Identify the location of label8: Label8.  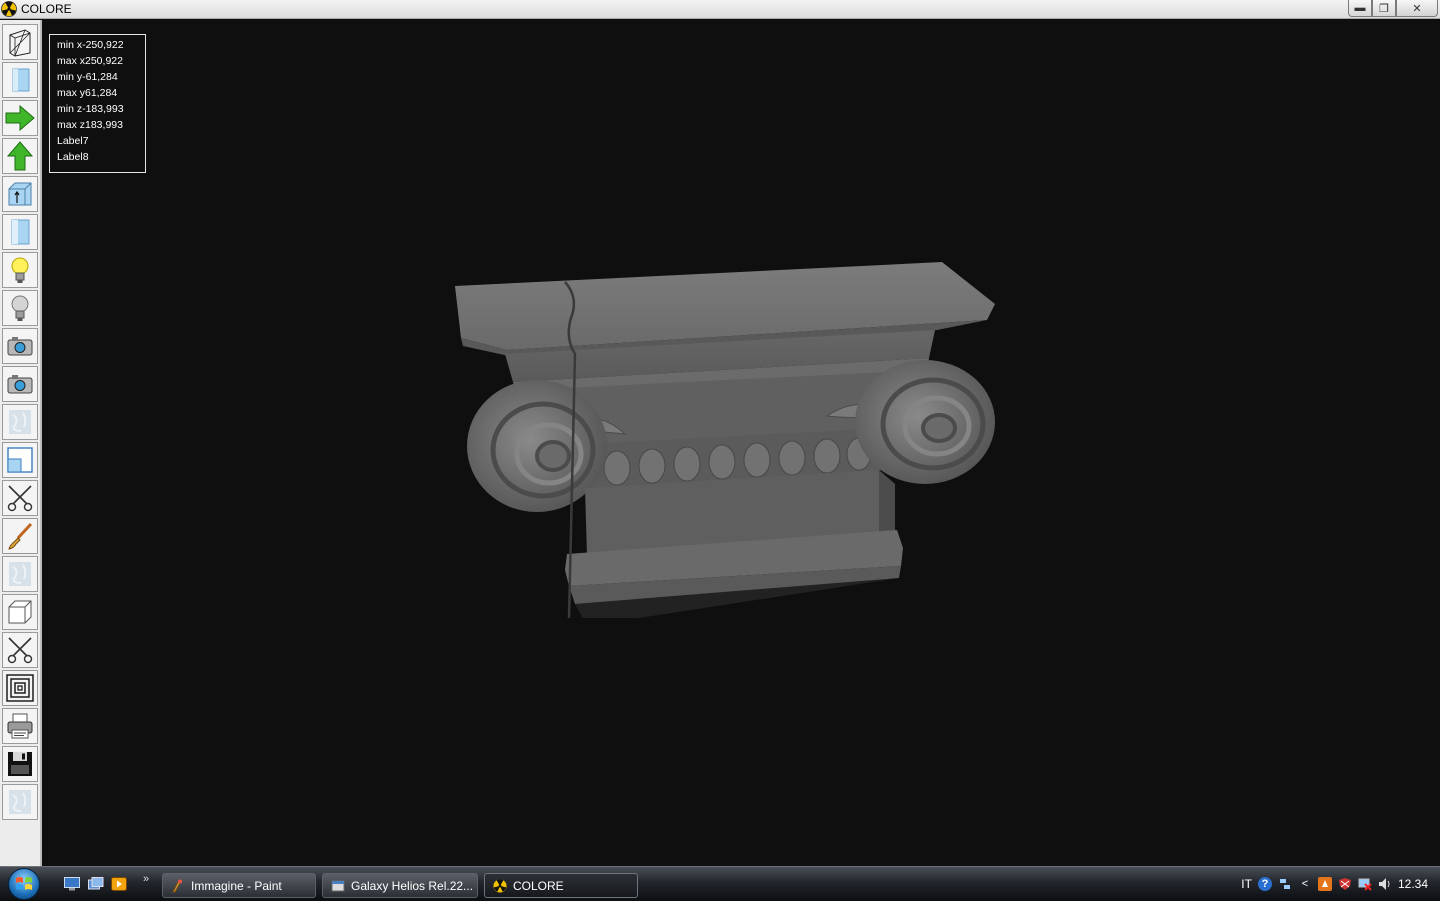
(73, 157).